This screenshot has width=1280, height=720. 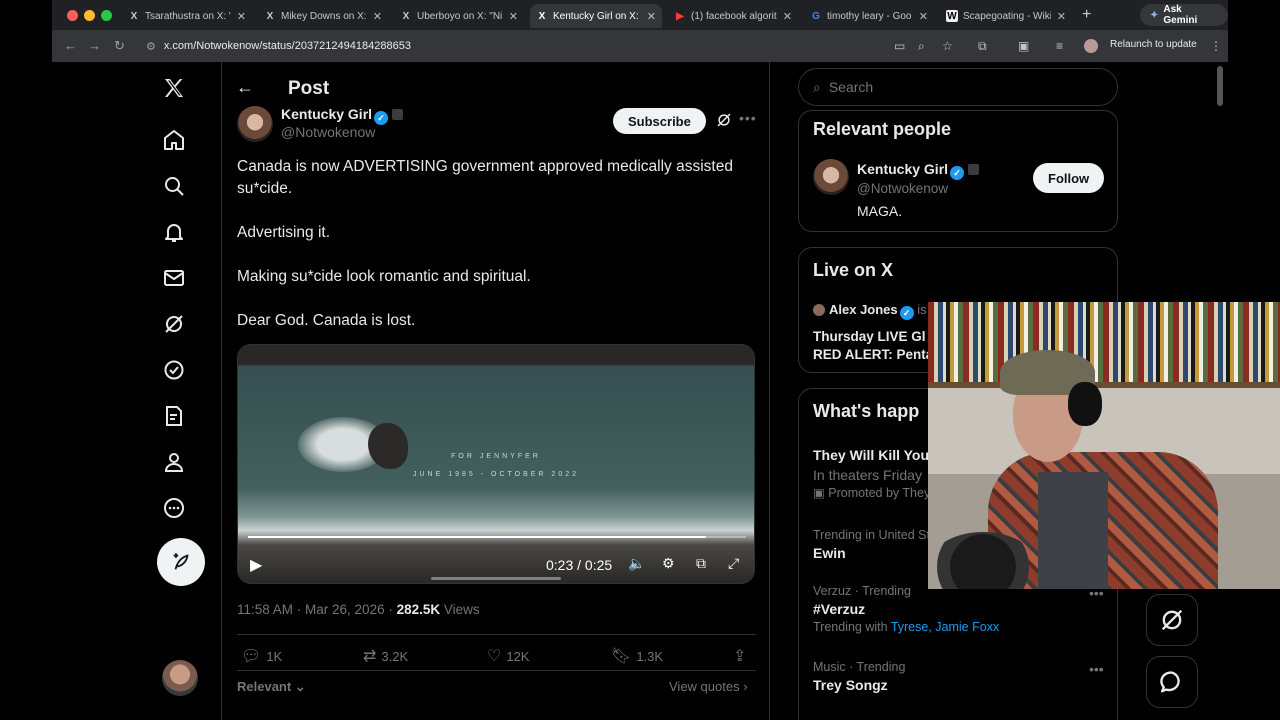 I want to click on author-avatar, so click(x=255, y=124).